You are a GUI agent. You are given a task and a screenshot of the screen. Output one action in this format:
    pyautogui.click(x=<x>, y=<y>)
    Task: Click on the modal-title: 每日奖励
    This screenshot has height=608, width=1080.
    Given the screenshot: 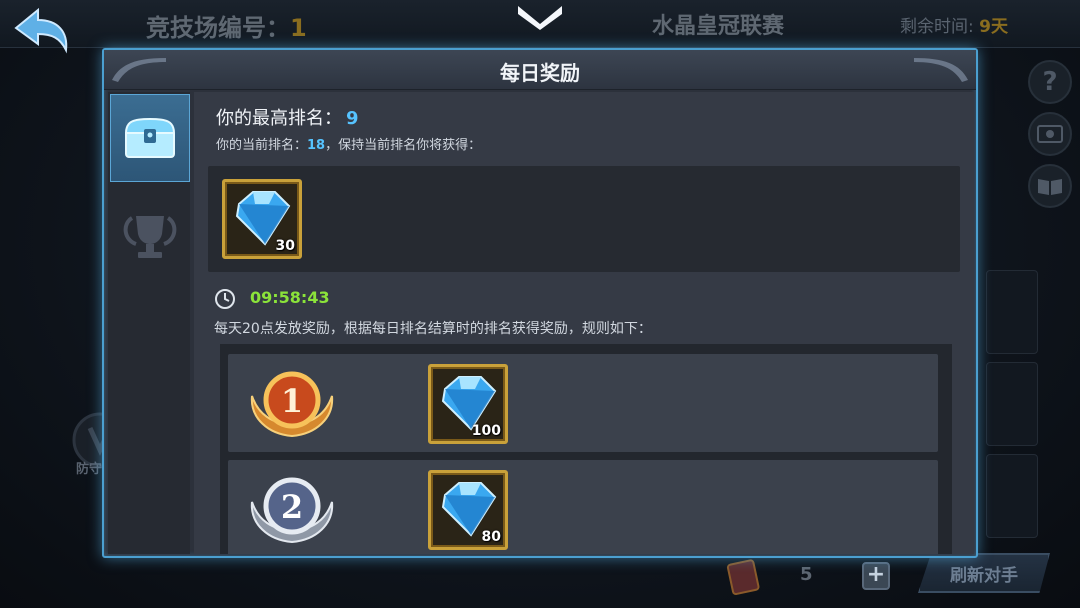 What is the action you would take?
    pyautogui.click(x=540, y=73)
    